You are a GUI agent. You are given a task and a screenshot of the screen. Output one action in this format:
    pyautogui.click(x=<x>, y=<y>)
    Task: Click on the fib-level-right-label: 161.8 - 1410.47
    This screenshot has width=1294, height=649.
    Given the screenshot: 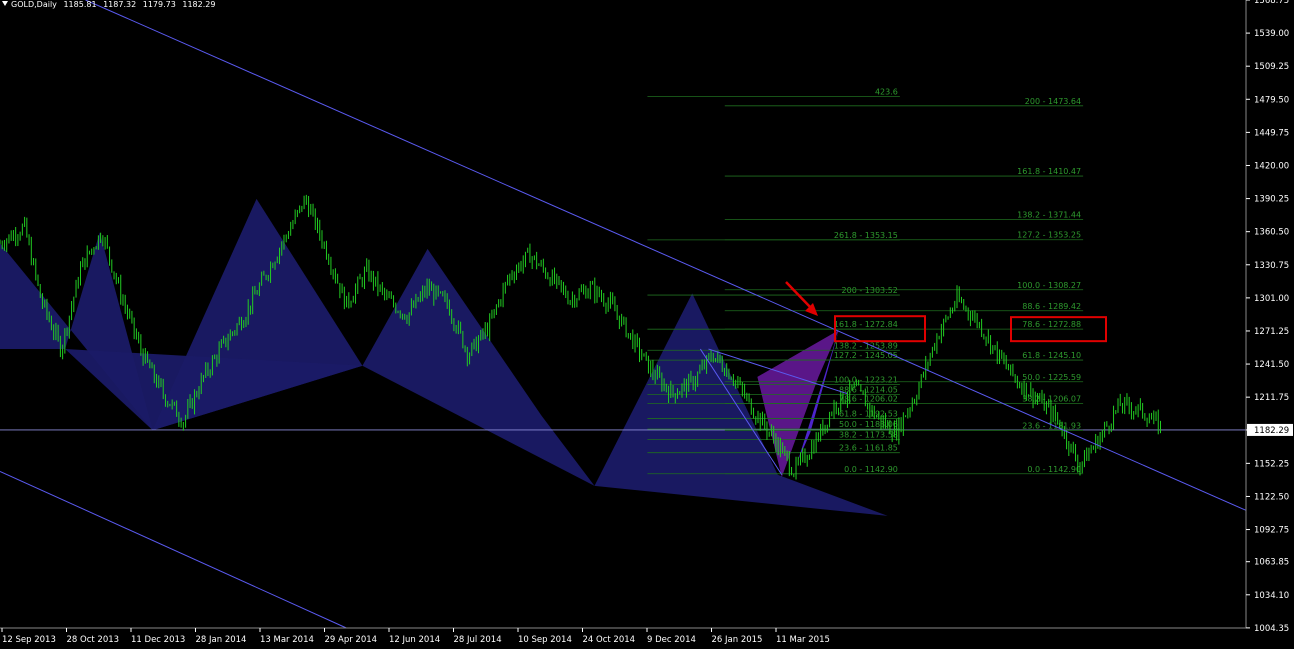 What is the action you would take?
    pyautogui.click(x=1049, y=171)
    